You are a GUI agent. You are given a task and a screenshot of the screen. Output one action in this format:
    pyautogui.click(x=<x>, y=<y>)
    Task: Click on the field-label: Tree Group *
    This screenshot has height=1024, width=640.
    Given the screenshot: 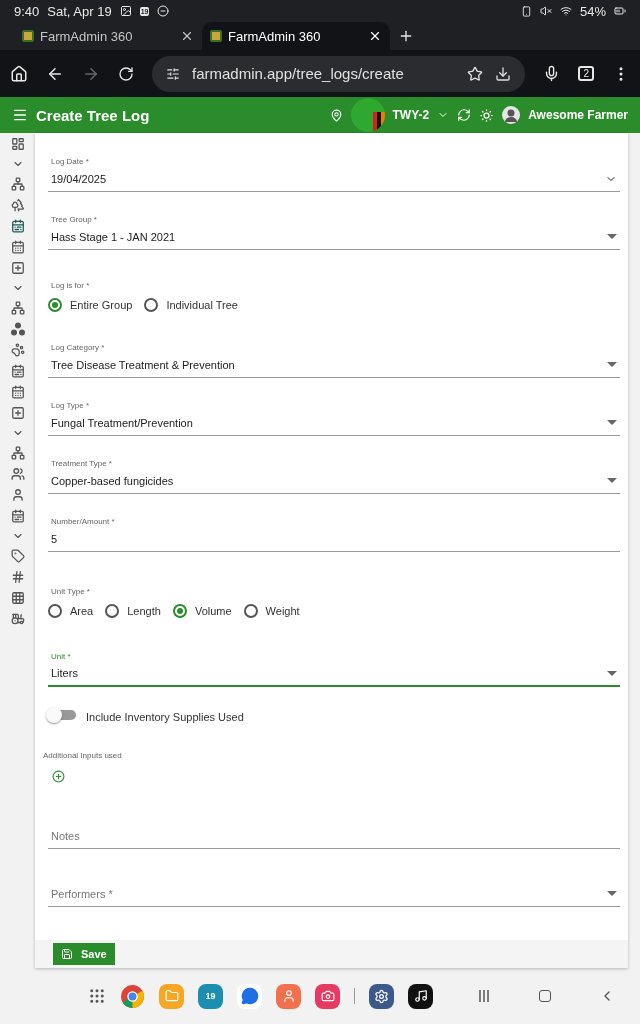 What is the action you would take?
    pyautogui.click(x=74, y=219)
    